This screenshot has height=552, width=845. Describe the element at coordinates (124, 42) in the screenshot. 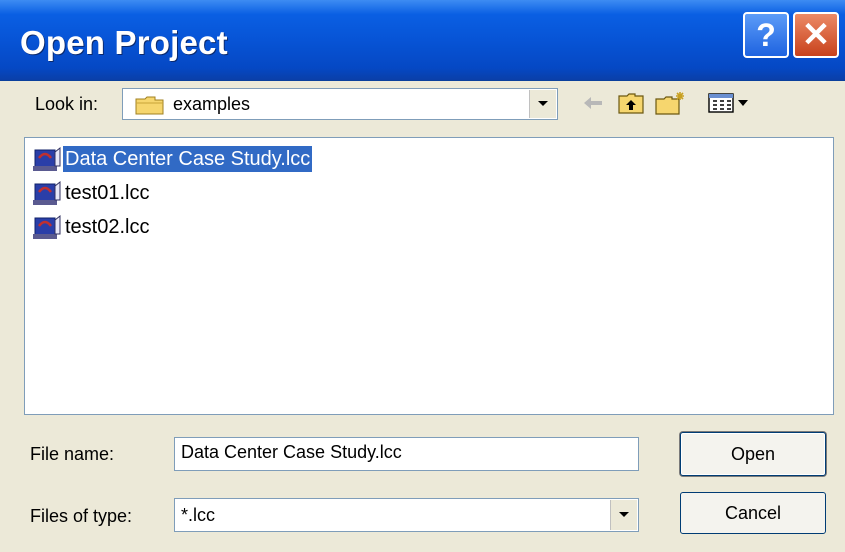

I see `dialog-title: Open Project` at that location.